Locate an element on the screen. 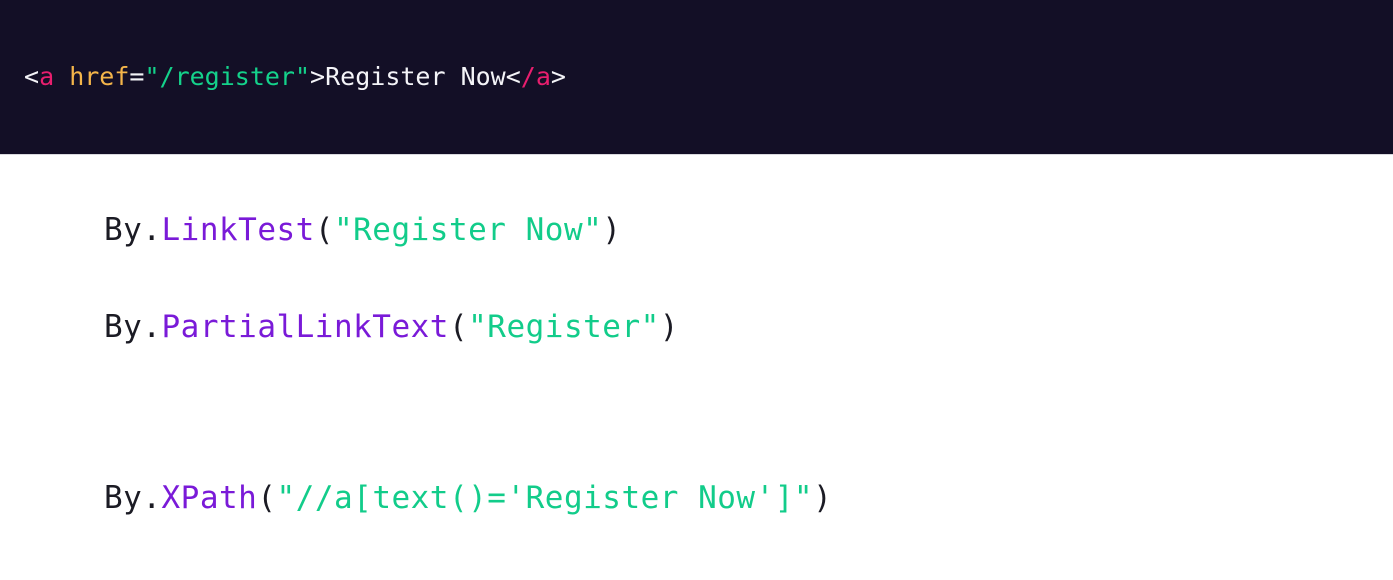  locator-line-link-text: By.LinkTest("Register Now") is located at coordinates (362, 230).